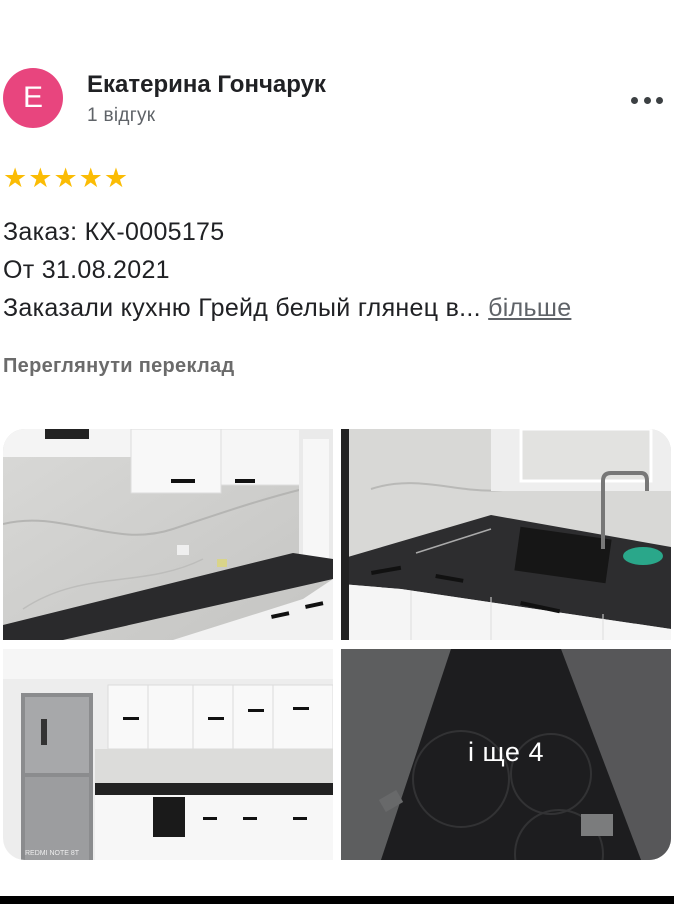 This screenshot has height=904, width=674. I want to click on review-photo-more: і ще 4, so click(506, 754).